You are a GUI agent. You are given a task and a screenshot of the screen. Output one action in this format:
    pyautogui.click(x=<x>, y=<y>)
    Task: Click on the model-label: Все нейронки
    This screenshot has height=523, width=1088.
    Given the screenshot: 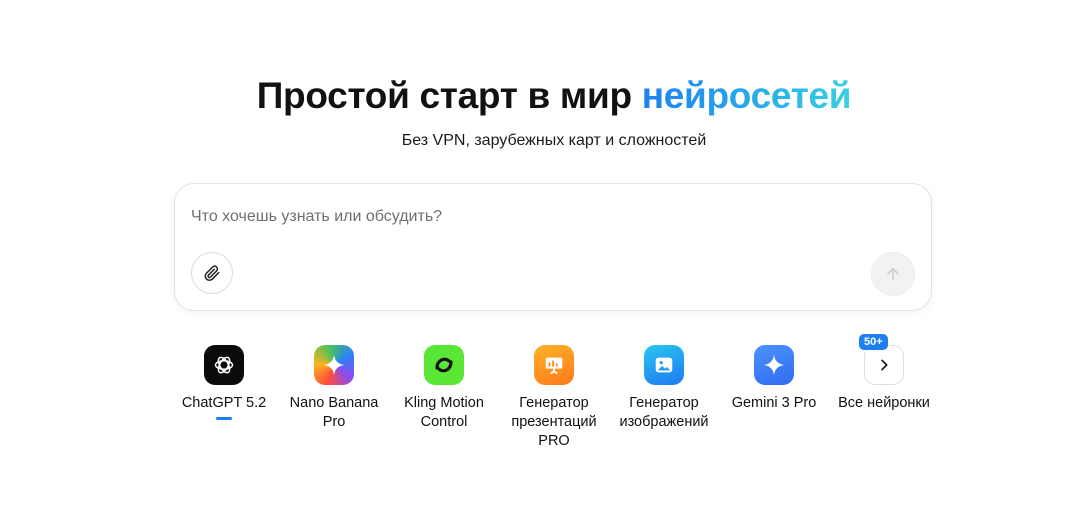 What is the action you would take?
    pyautogui.click(x=884, y=403)
    